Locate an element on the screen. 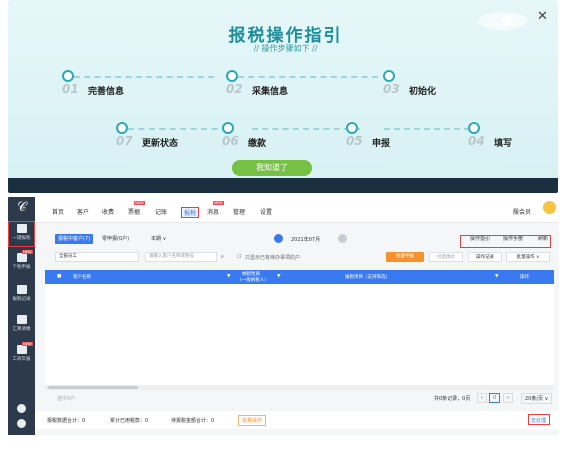 This screenshot has height=450, width=571. top-nav: 首页 客户 收费 NEW 票据 记账 报税 NEW 消息 管理 设置 殷会员 is located at coordinates (297, 210).